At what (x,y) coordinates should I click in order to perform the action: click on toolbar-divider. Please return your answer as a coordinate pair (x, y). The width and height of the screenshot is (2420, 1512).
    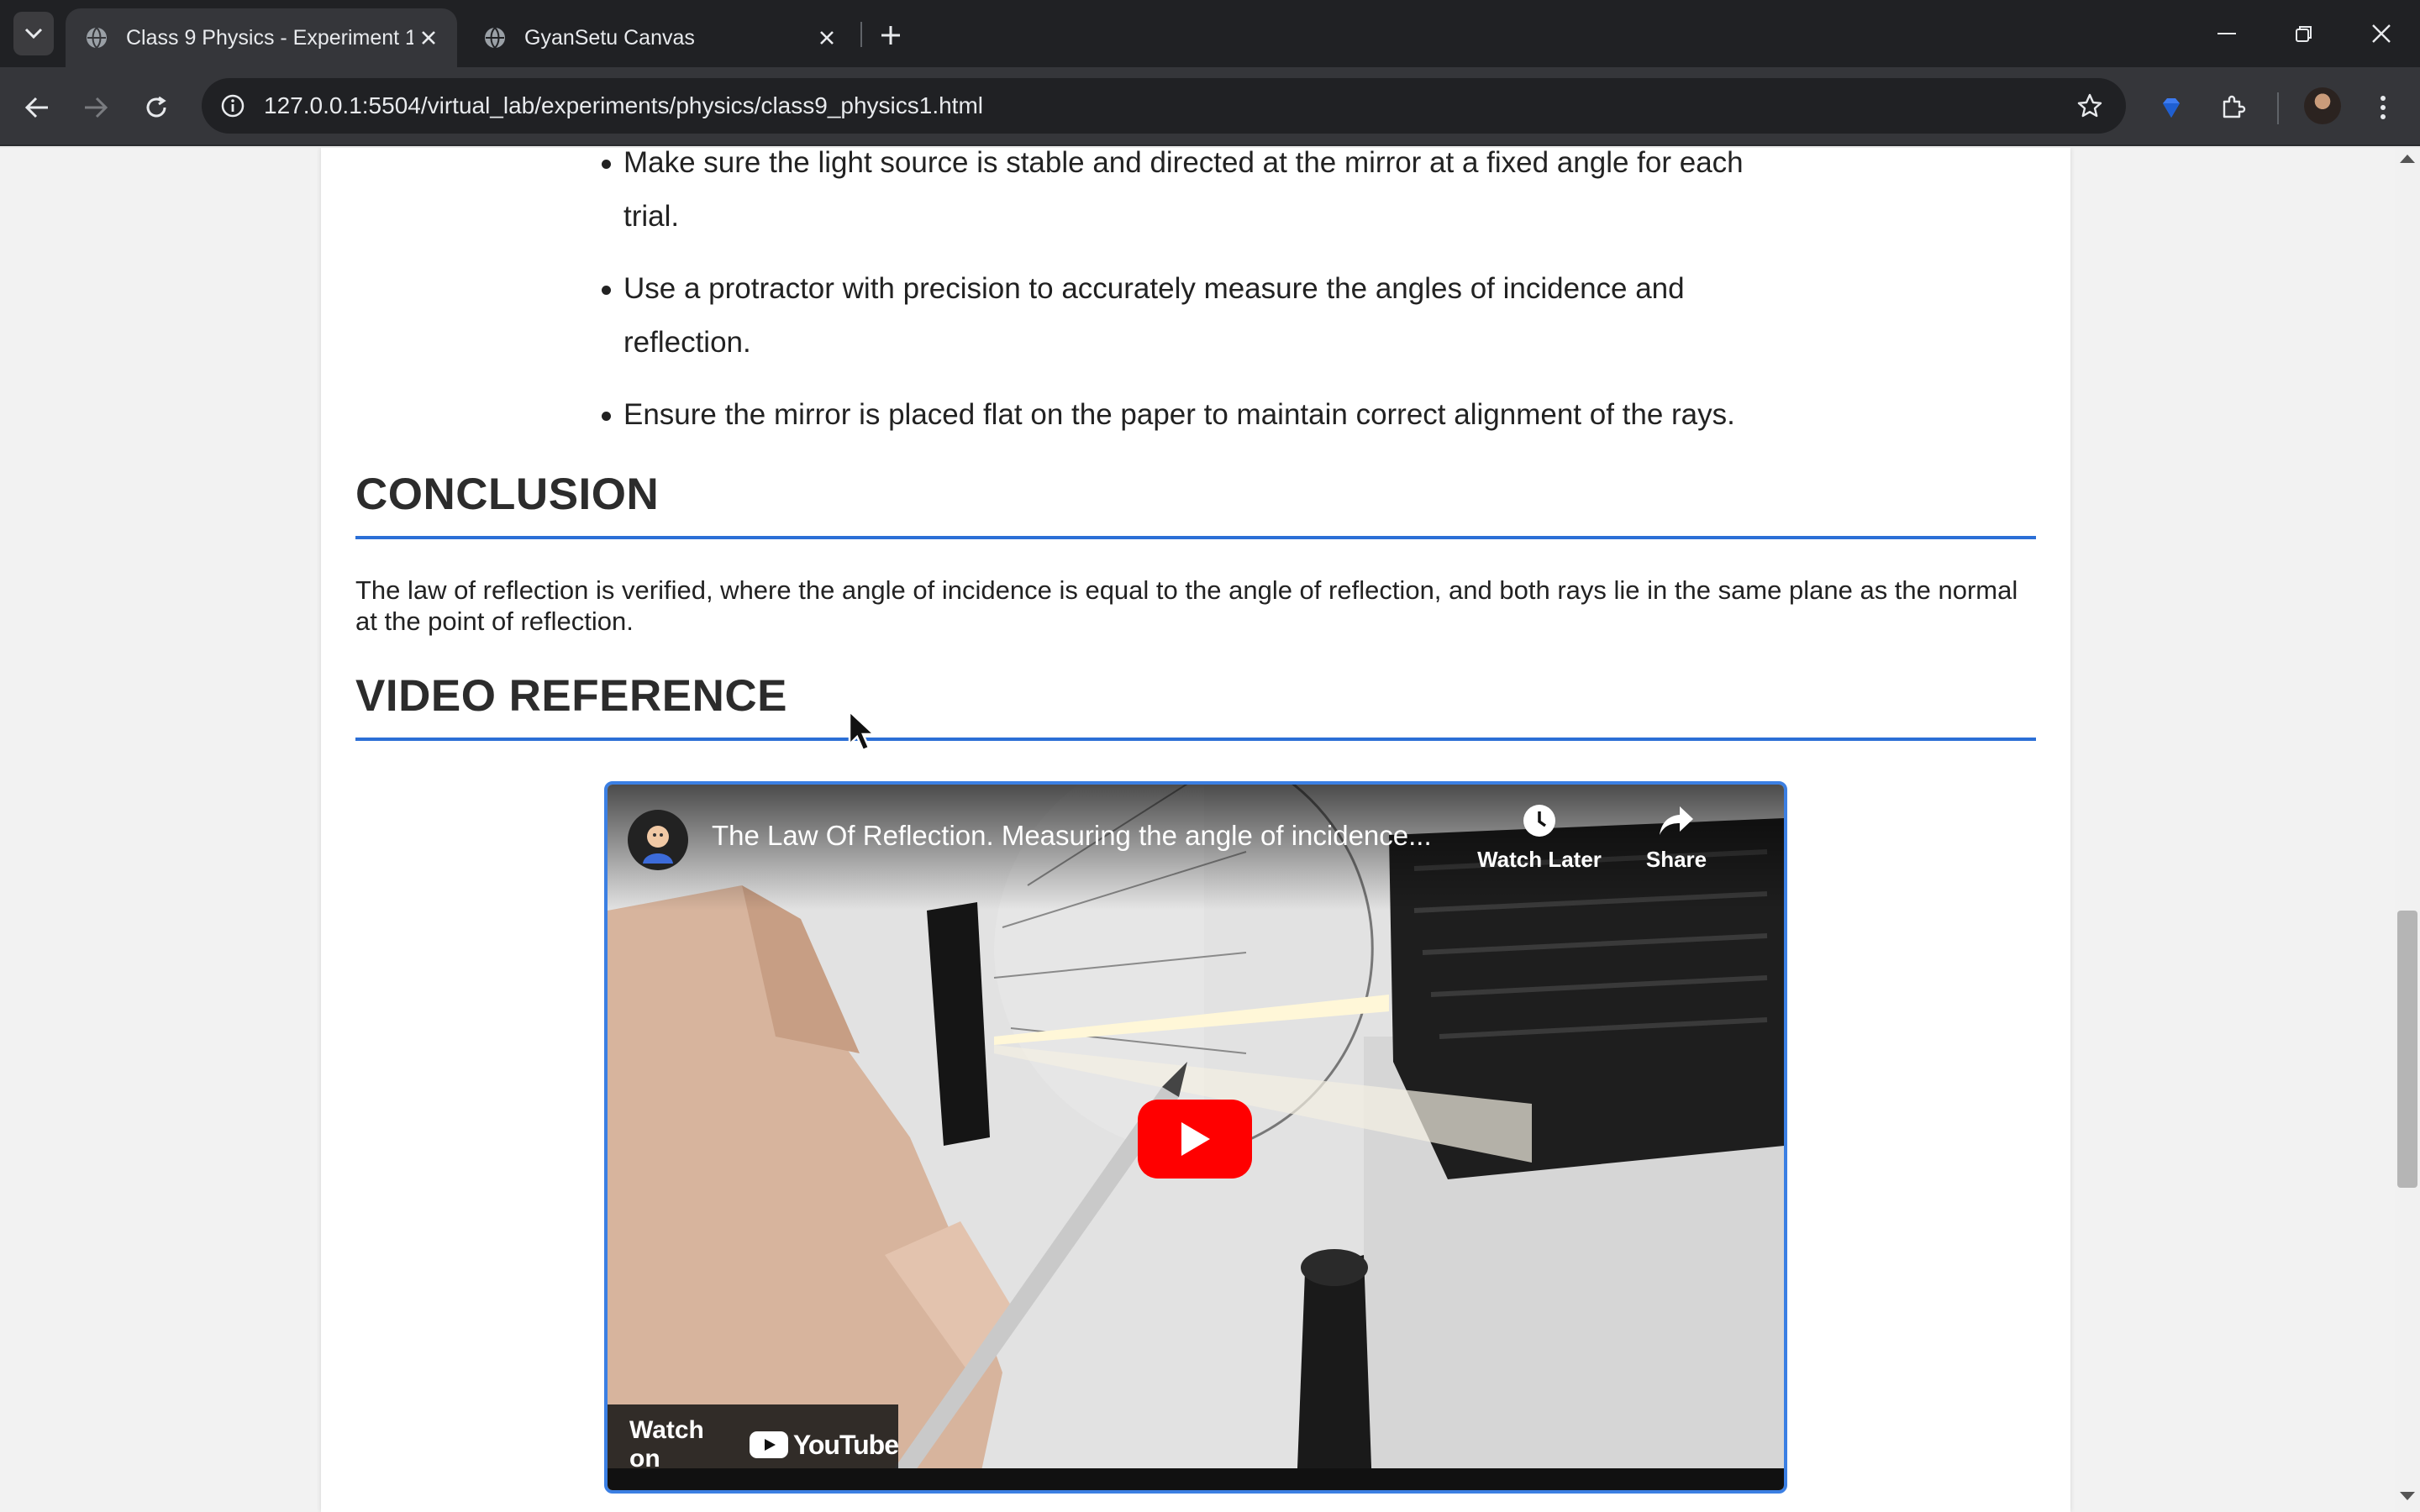
    Looking at the image, I should click on (2278, 108).